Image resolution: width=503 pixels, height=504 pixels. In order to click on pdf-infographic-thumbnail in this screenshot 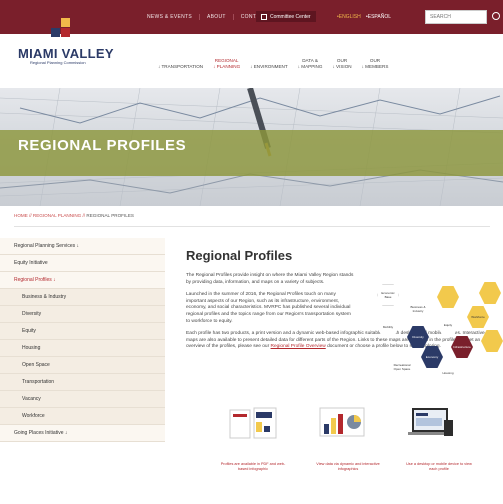, I will do `click(254, 427)`.